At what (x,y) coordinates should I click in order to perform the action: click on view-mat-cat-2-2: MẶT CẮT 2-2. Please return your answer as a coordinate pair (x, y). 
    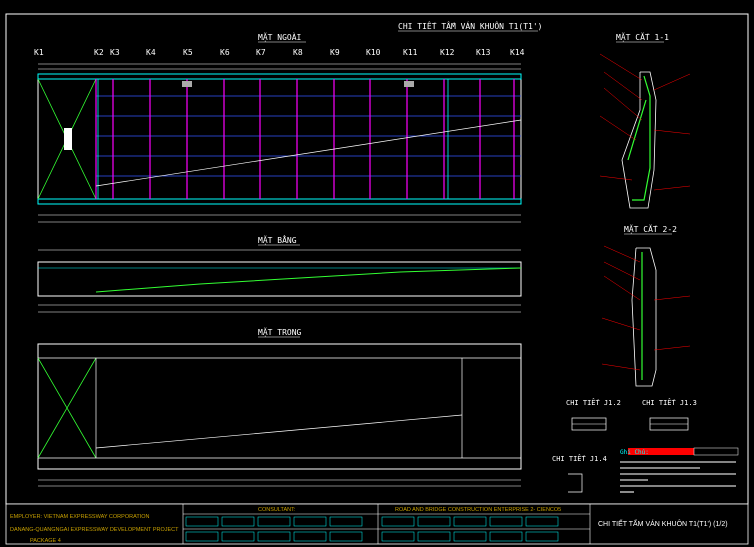
    Looking at the image, I should click on (646, 305).